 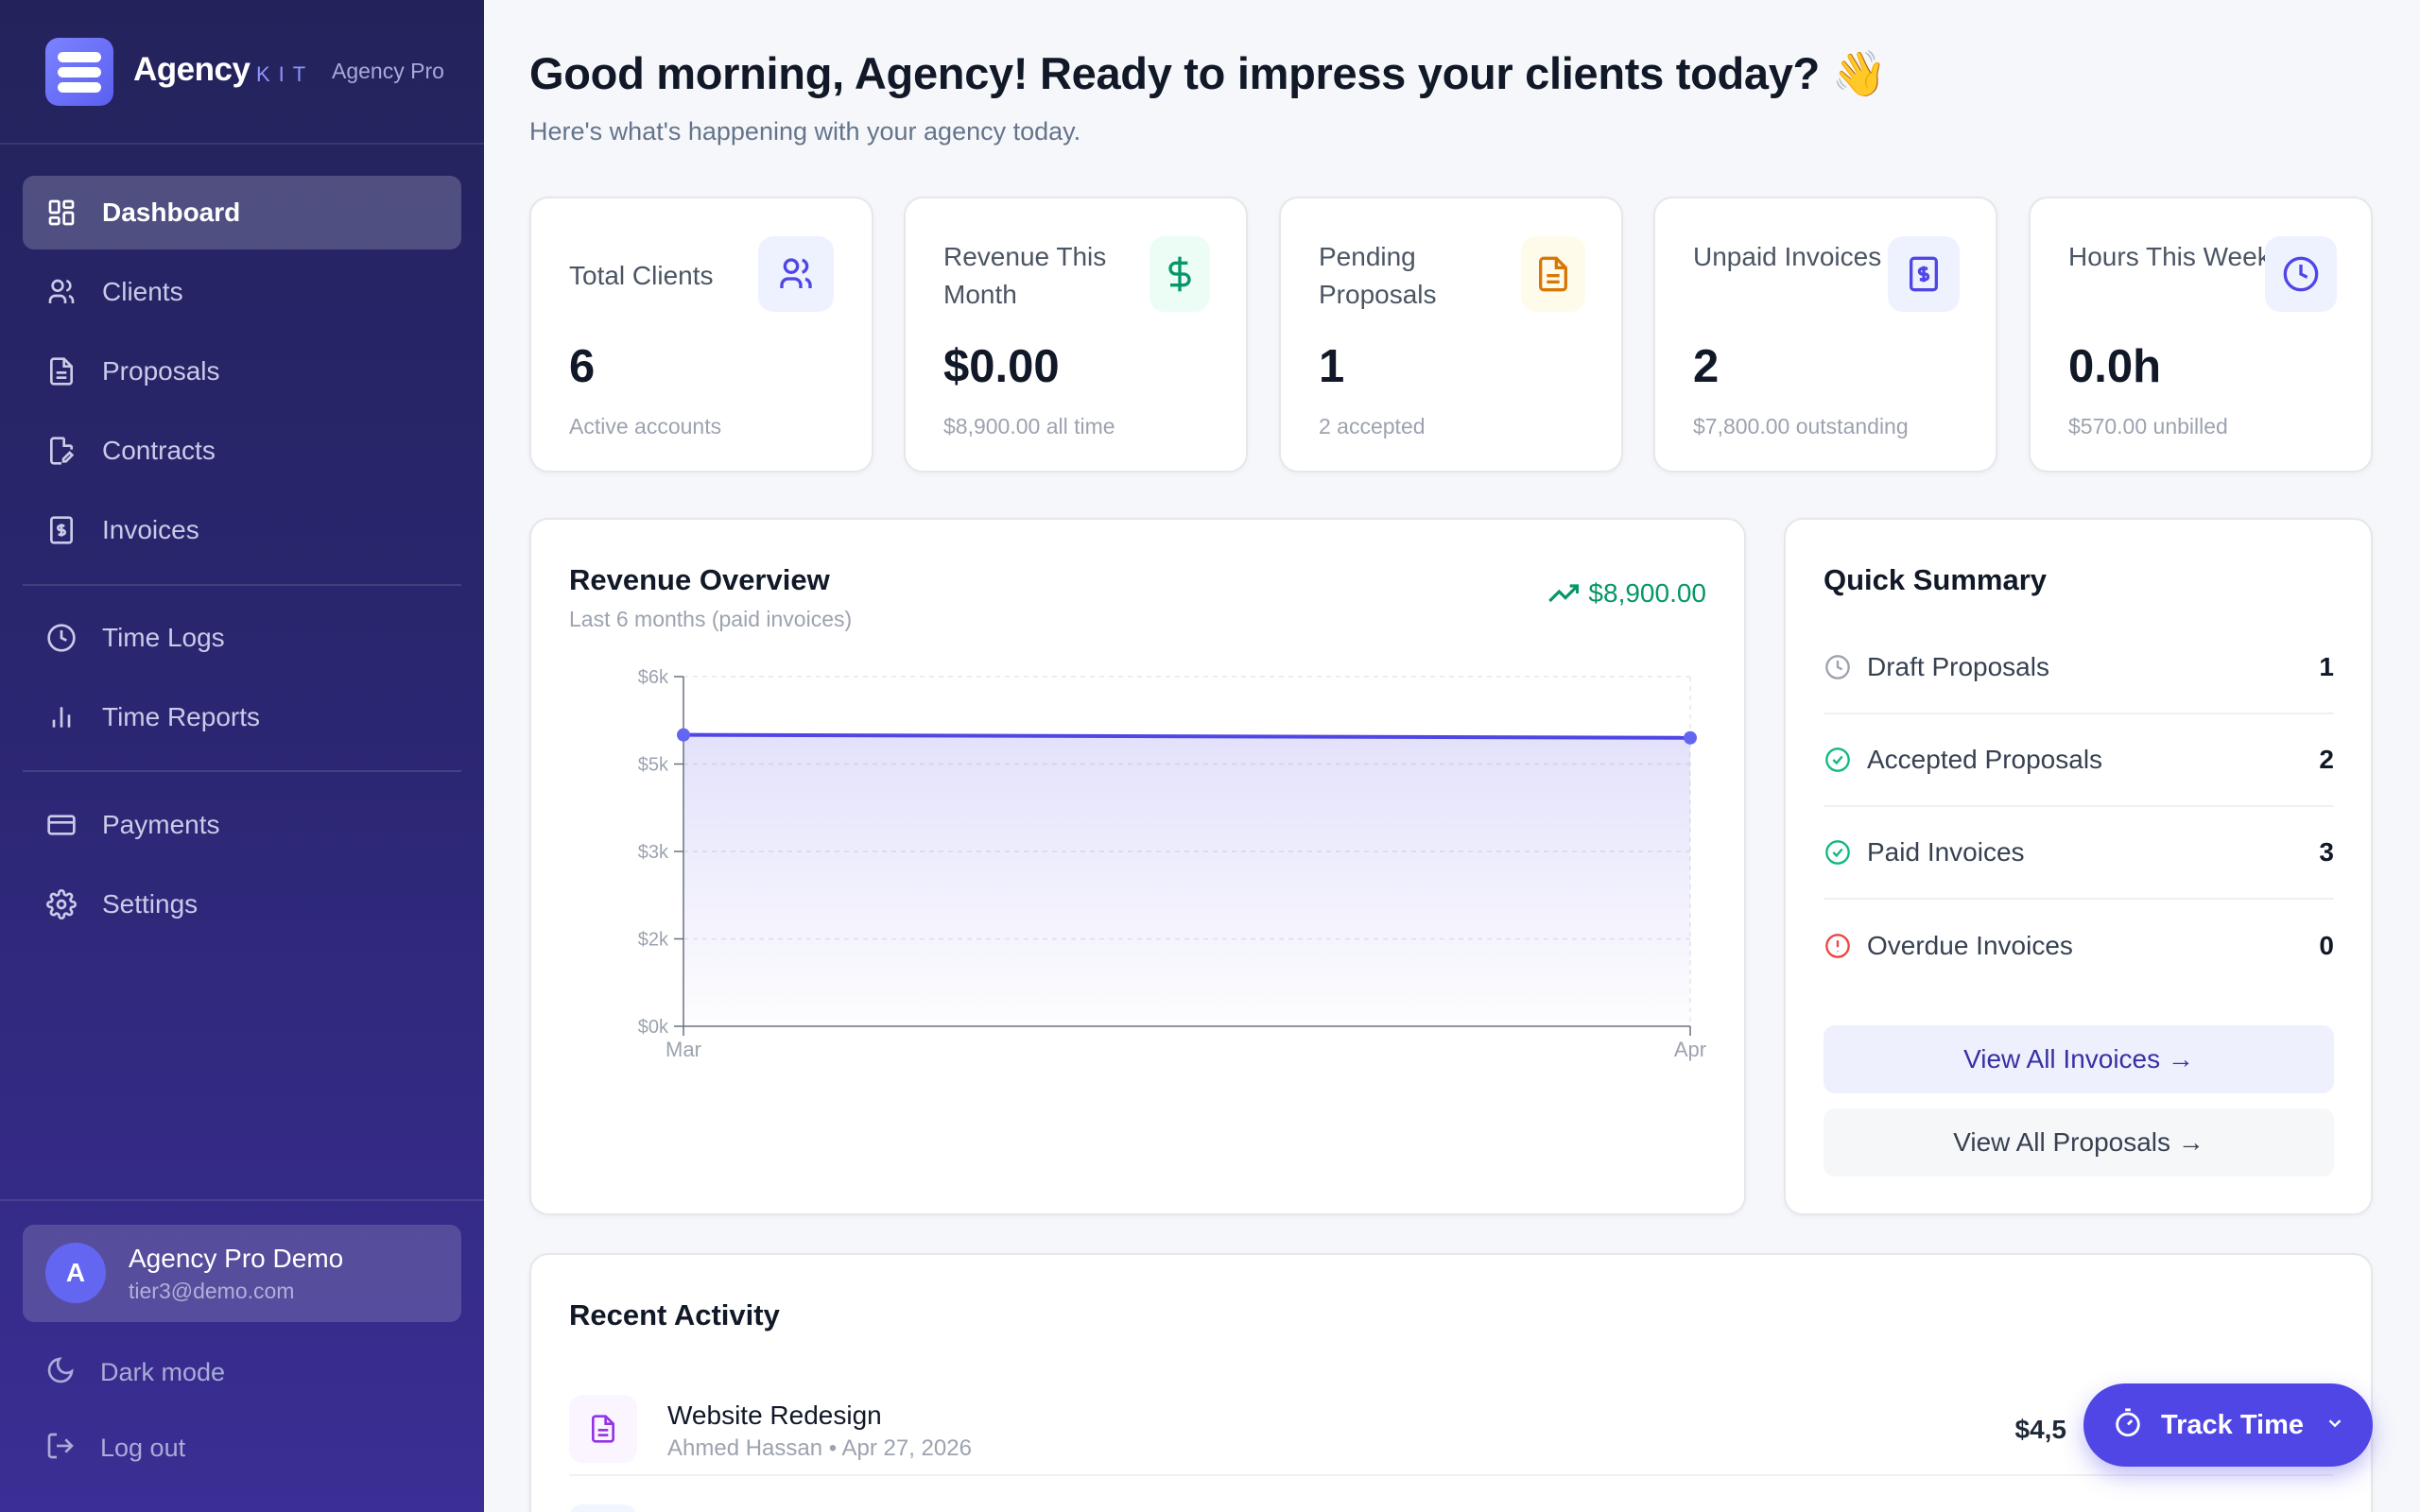 What do you see at coordinates (2079, 1142) in the screenshot?
I see `view-all-proposals-button: View All Proposals →` at bounding box center [2079, 1142].